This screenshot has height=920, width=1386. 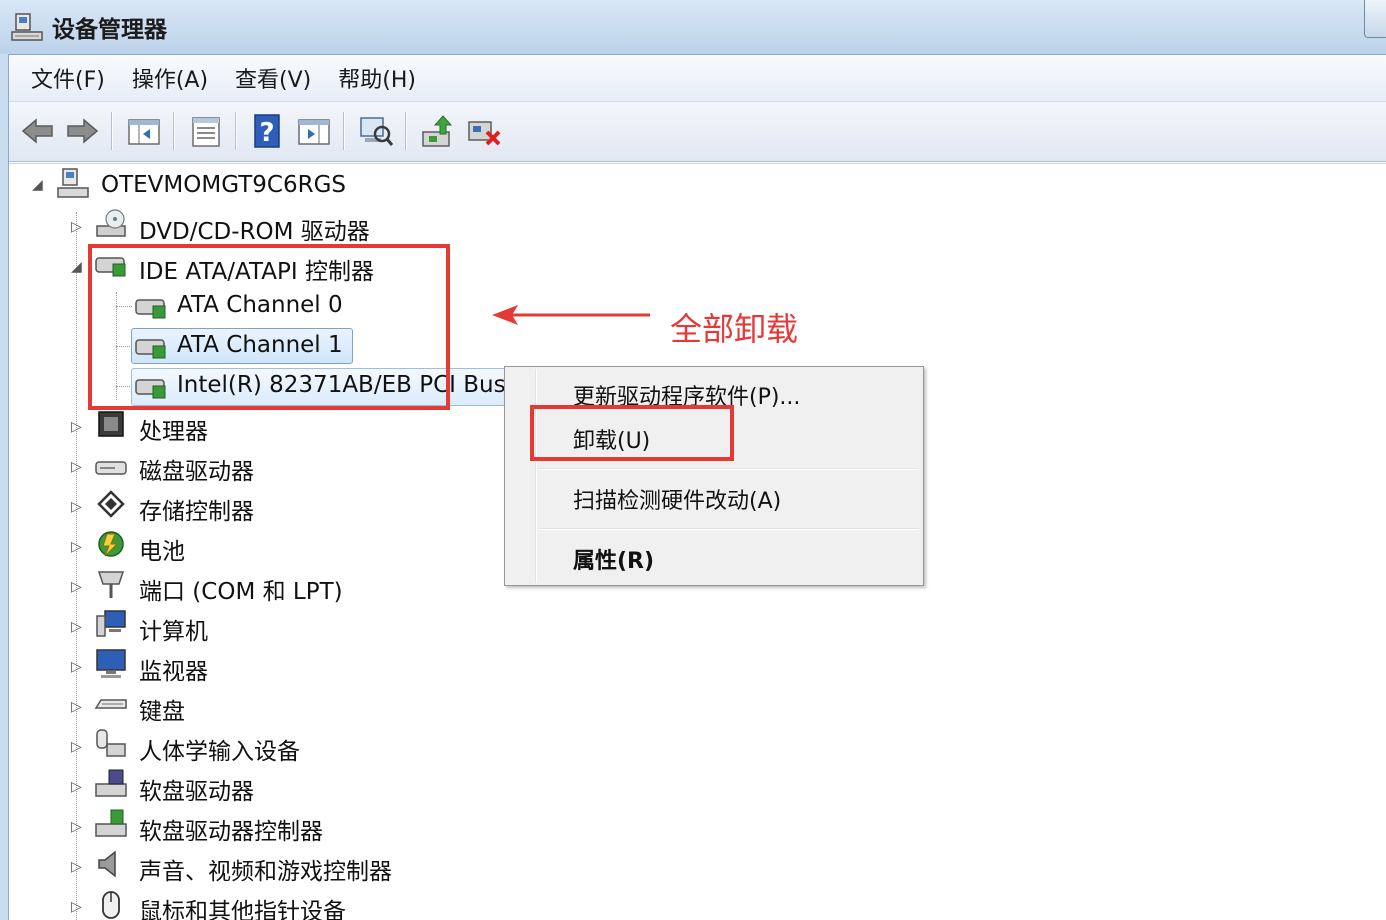 What do you see at coordinates (265, 869) in the screenshot?
I see `tree-item-sound: 声音、视频和游戏控制器` at bounding box center [265, 869].